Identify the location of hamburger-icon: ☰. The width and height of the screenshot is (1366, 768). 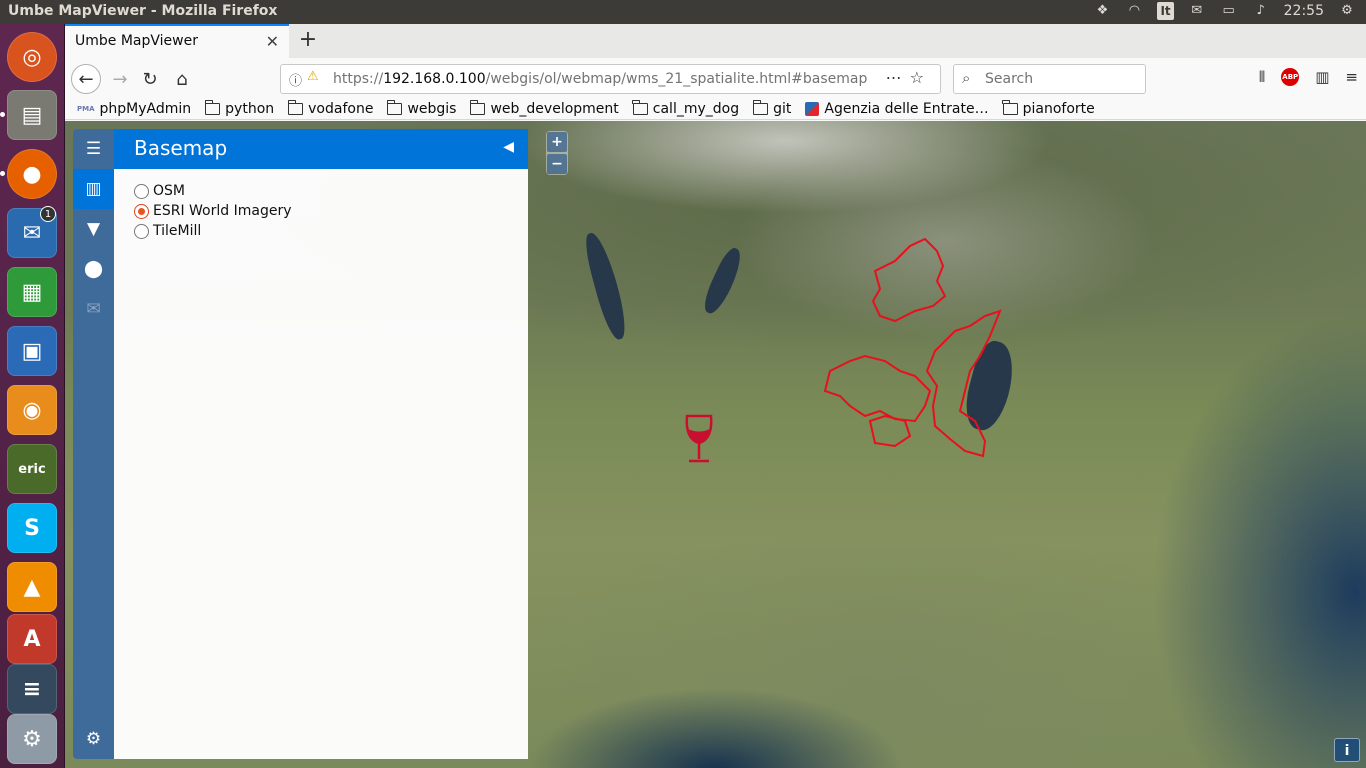
(93, 149).